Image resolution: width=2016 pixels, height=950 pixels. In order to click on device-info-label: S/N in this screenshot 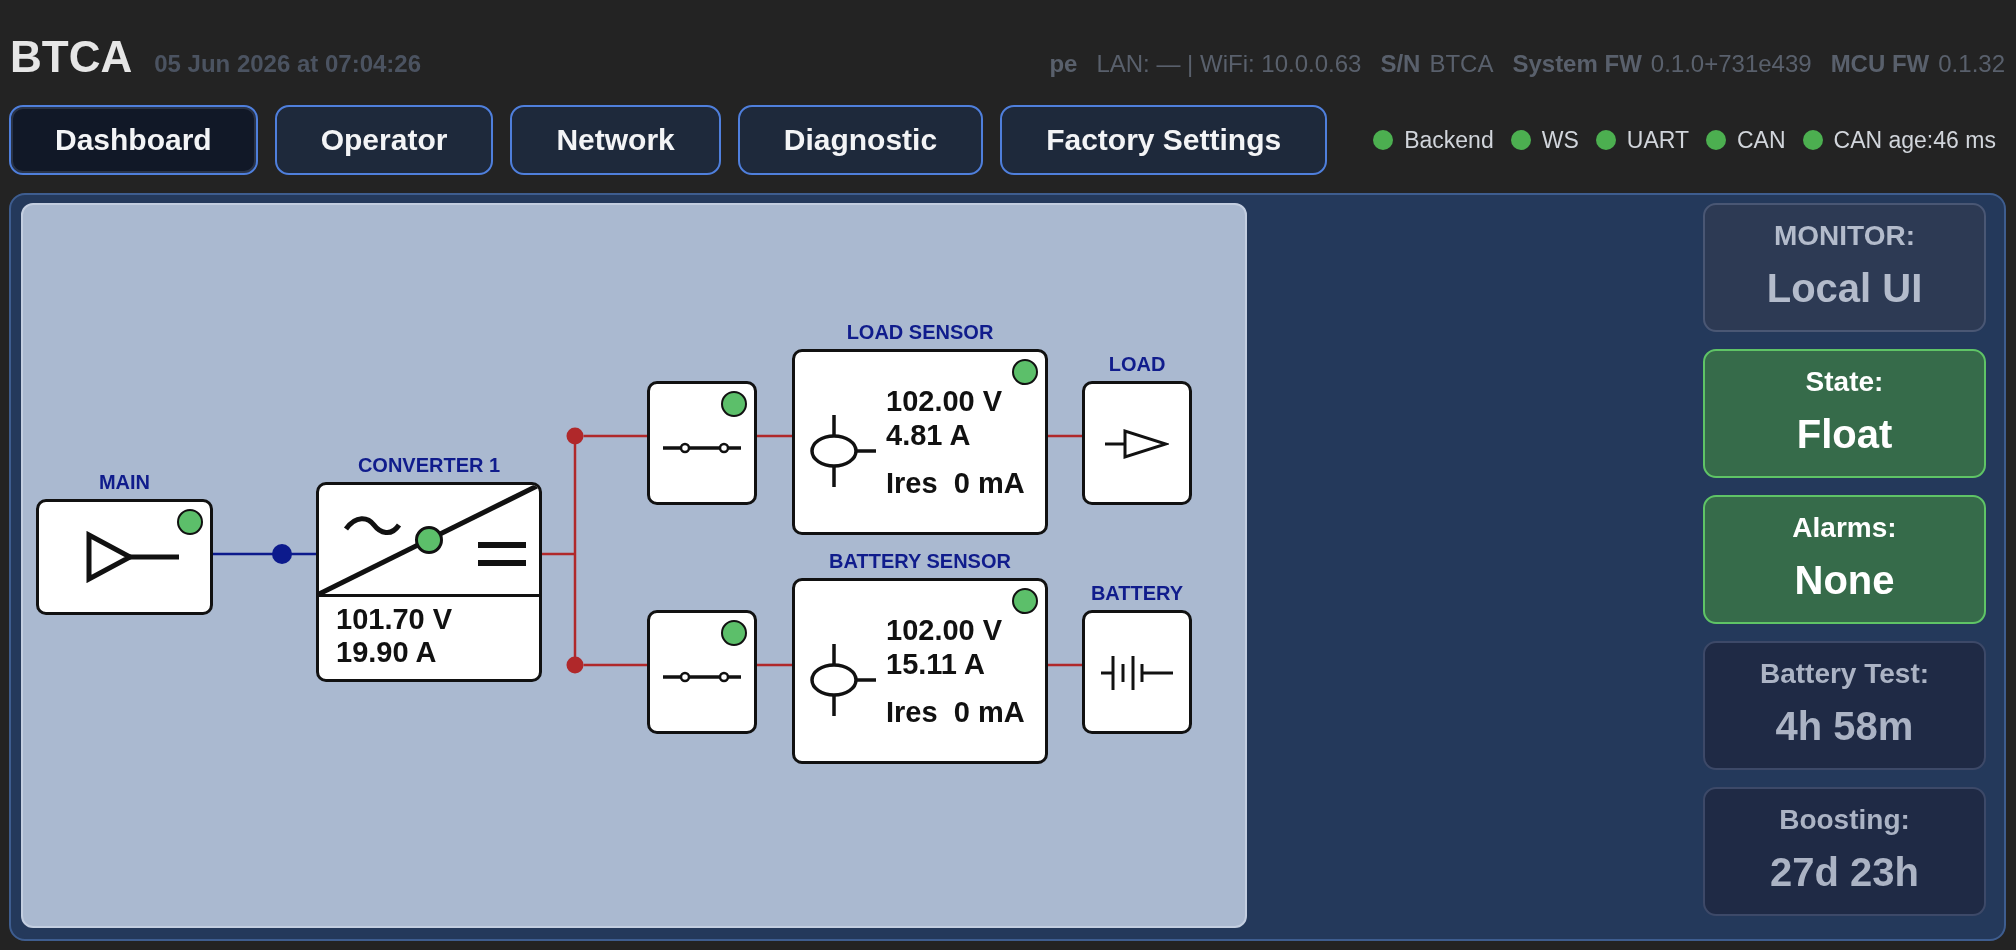, I will do `click(1400, 64)`.